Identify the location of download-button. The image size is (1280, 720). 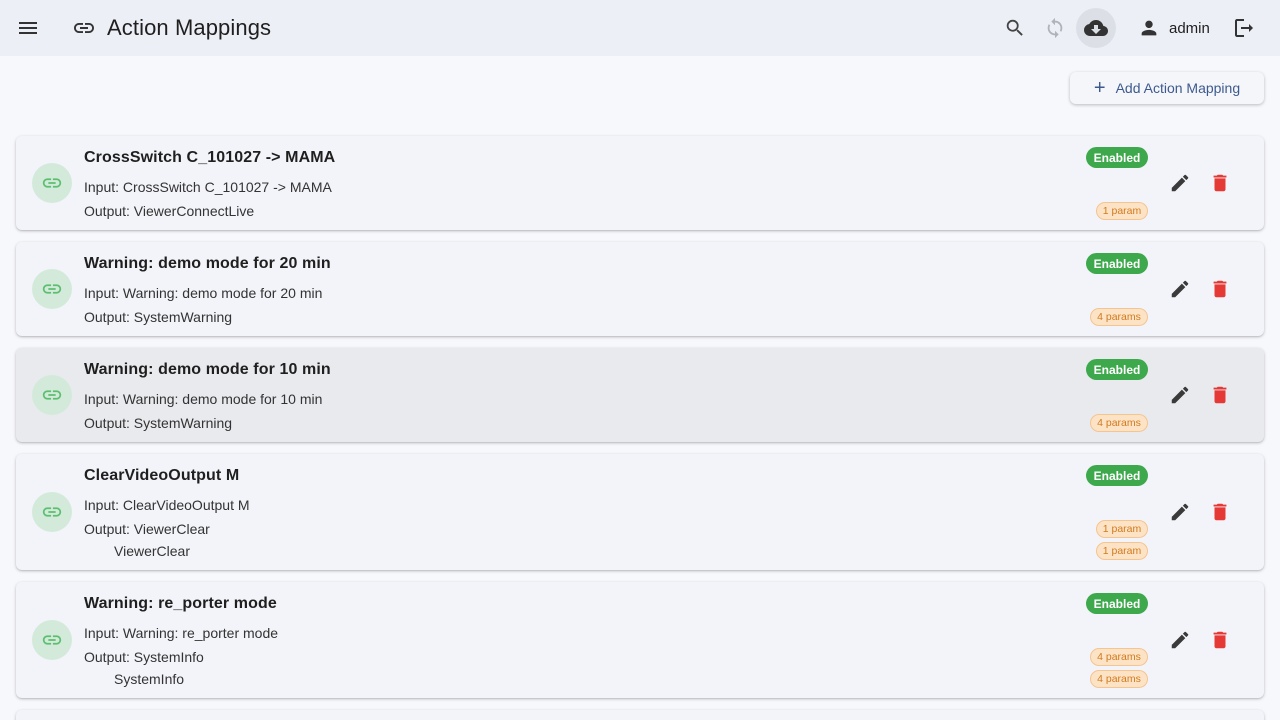
(1096, 28).